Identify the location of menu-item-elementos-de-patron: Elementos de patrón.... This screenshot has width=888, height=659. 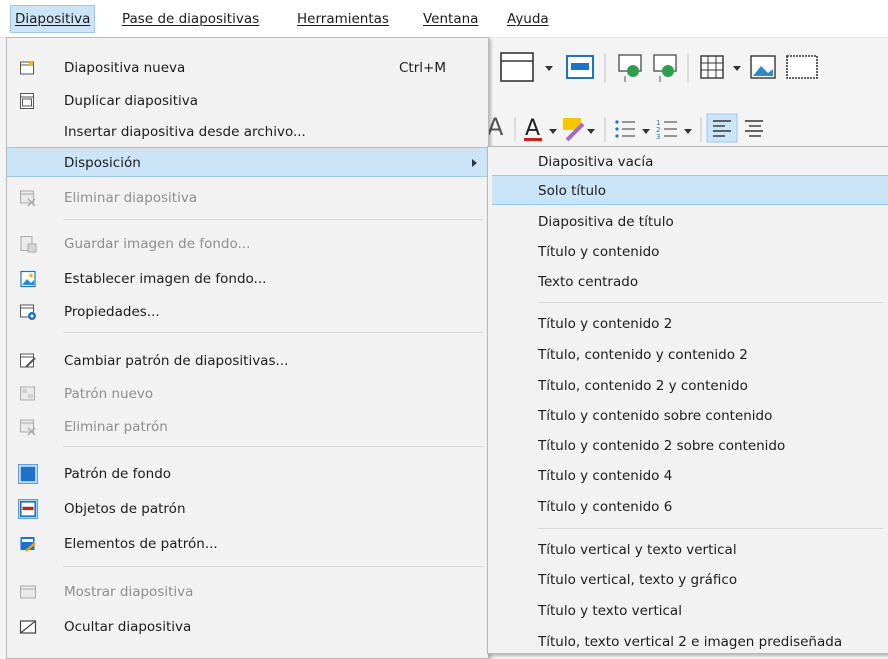
(247, 544).